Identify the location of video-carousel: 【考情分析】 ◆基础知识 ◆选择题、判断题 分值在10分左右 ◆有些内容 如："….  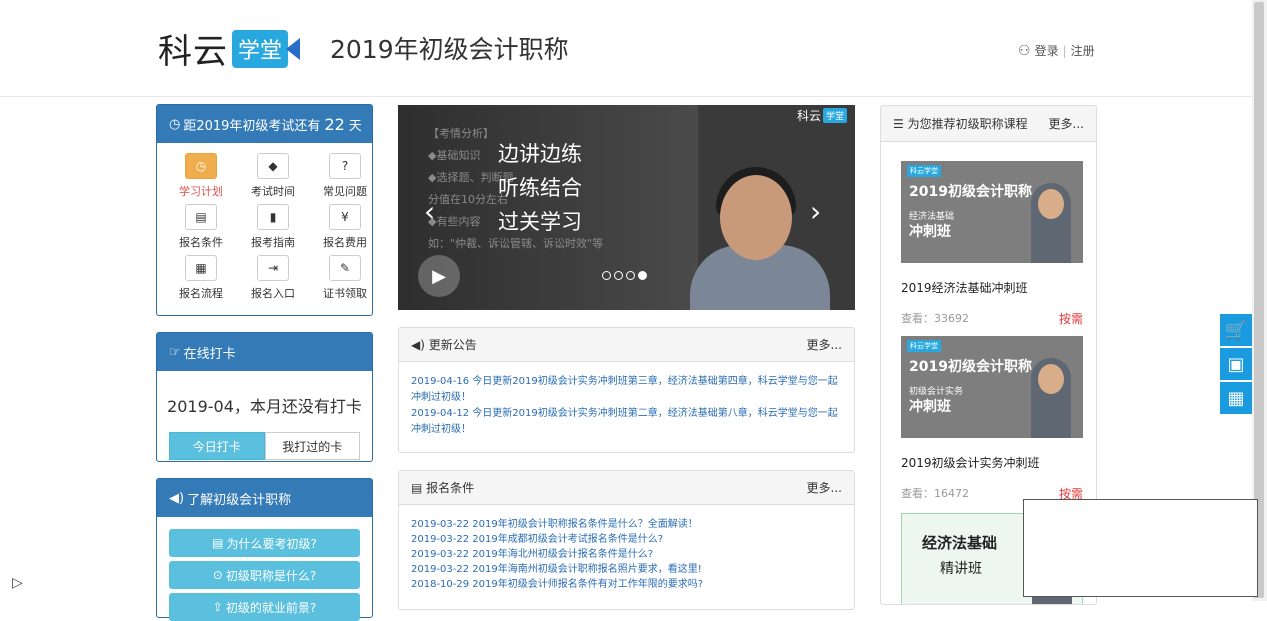
(626, 207).